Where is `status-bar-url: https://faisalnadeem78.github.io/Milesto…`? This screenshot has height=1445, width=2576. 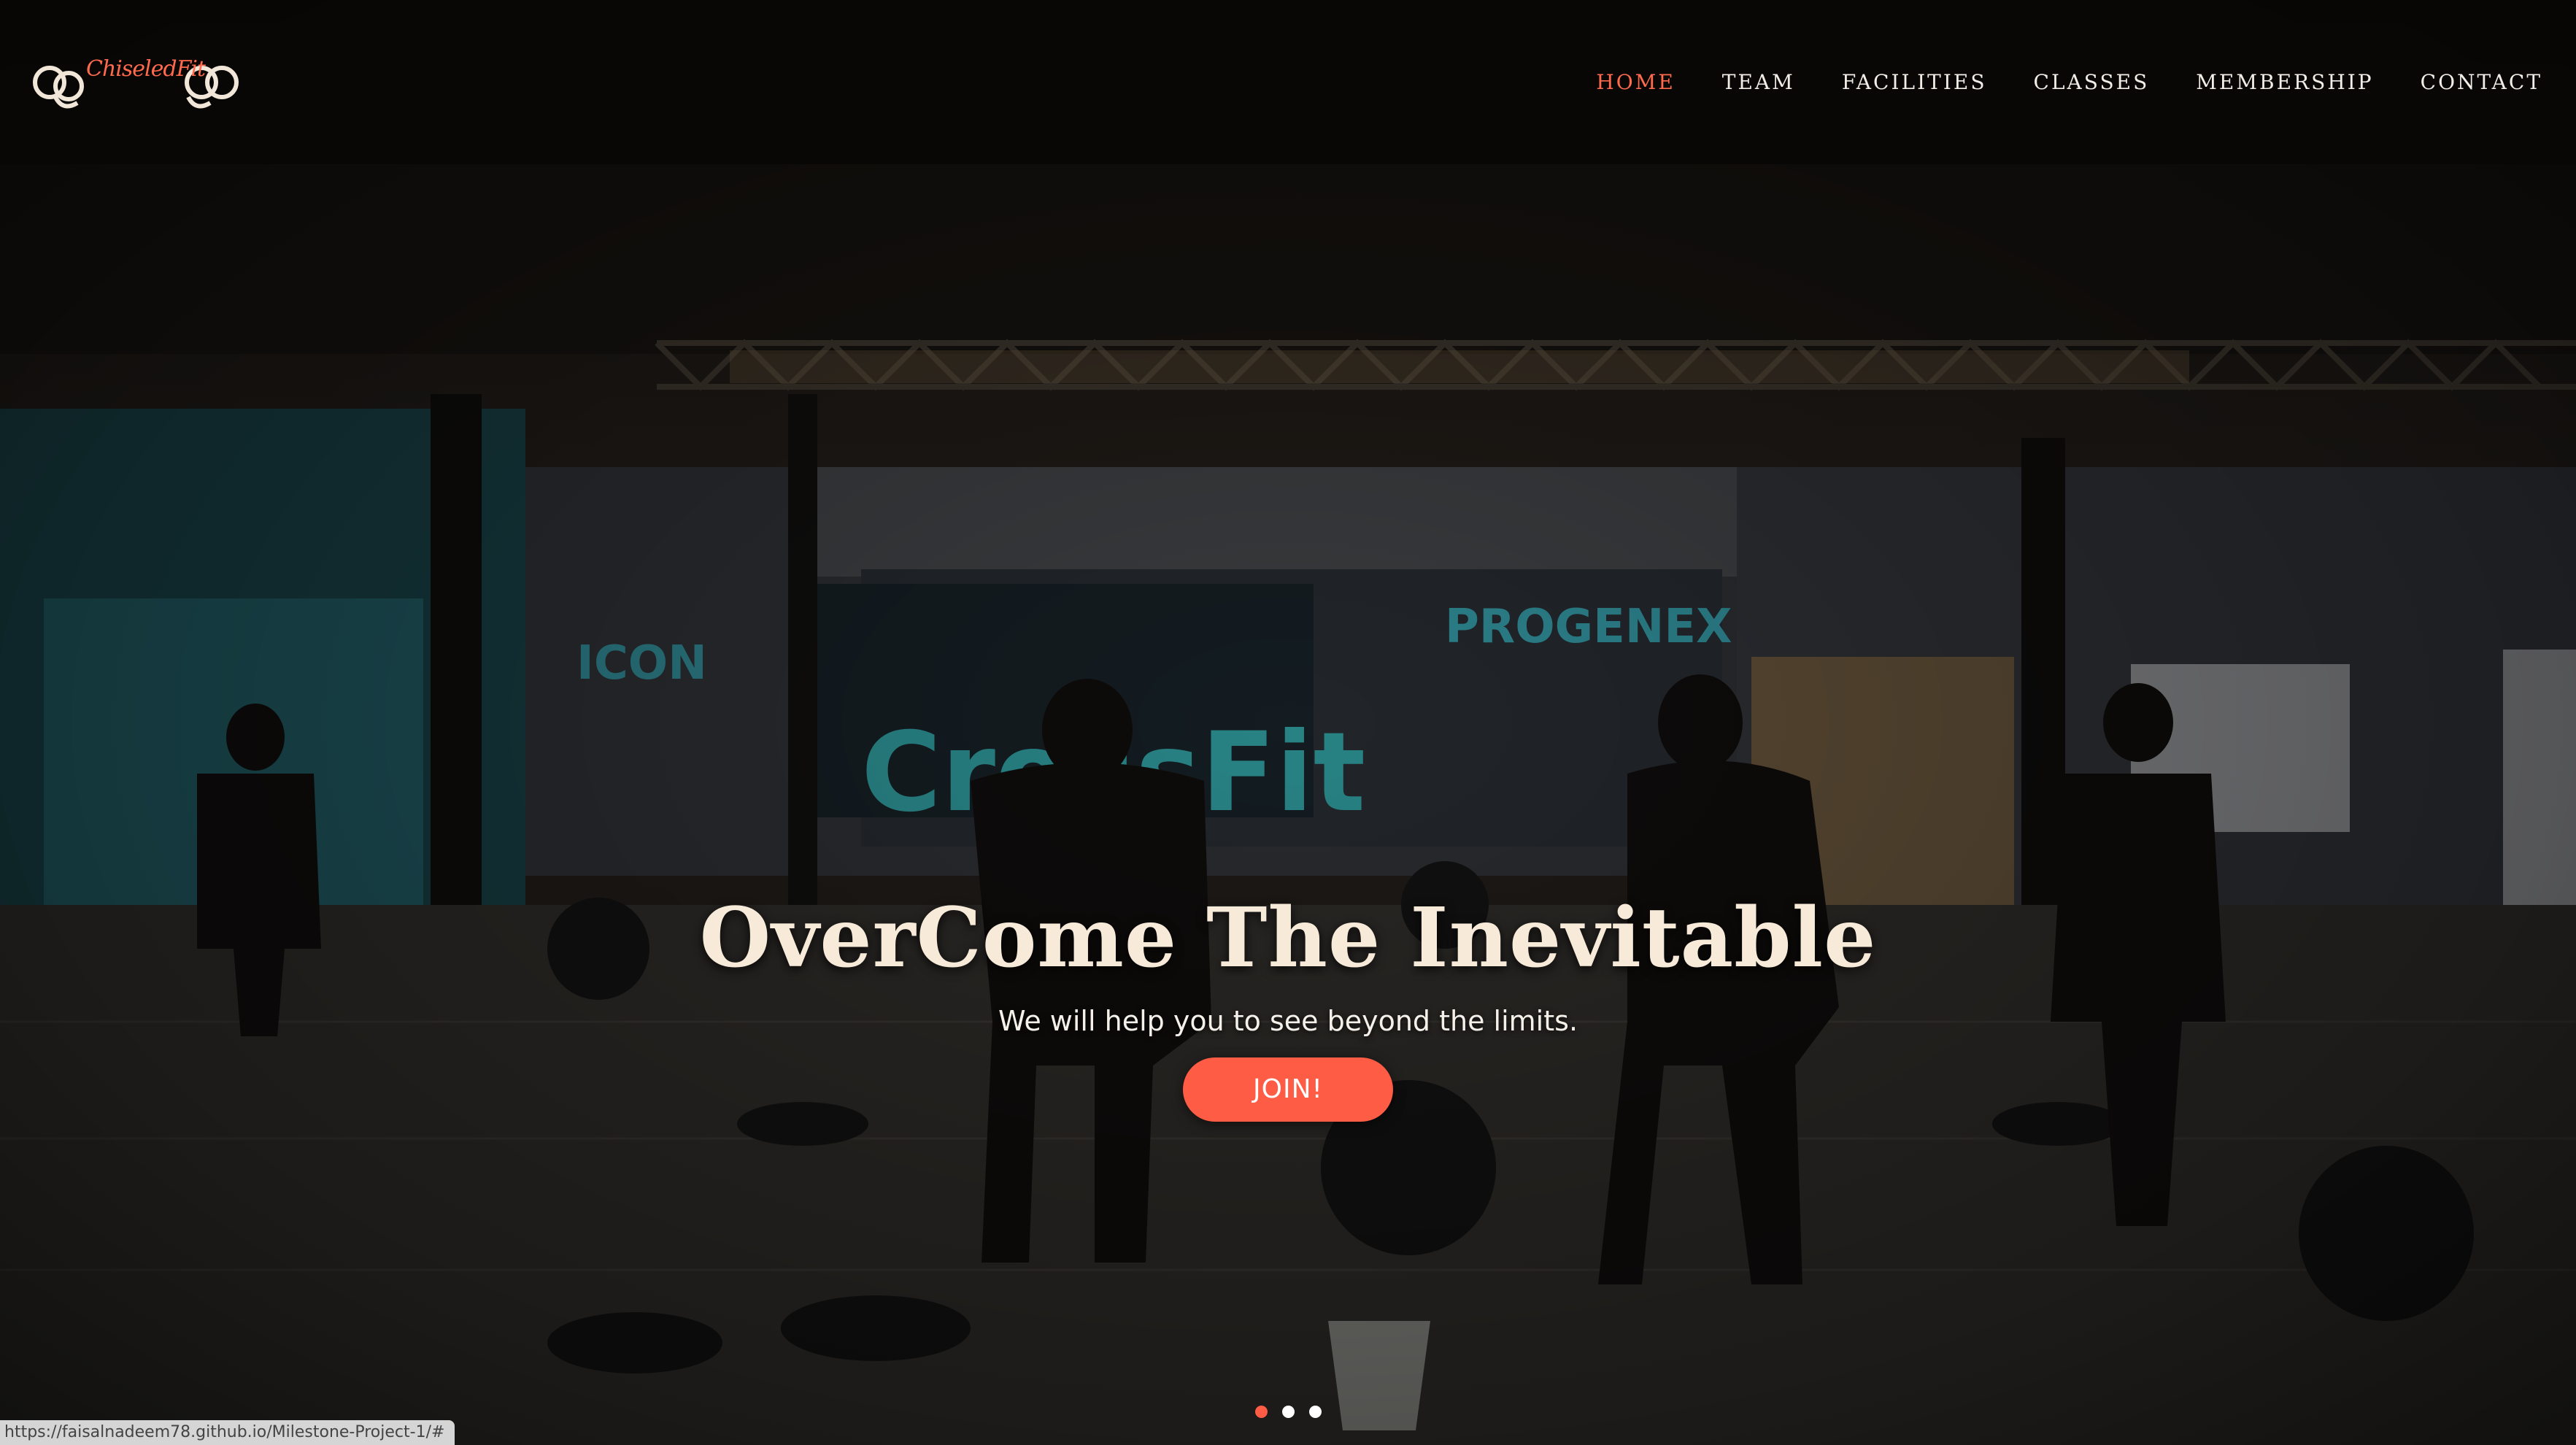
status-bar-url: https://faisalnadeem78.github.io/Milesto… is located at coordinates (227, 1432).